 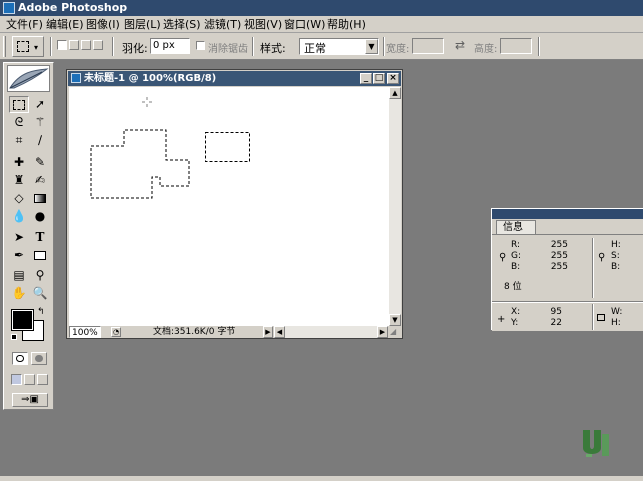 I want to click on jump-to-imageready-button: ⇒▣, so click(x=30, y=400).